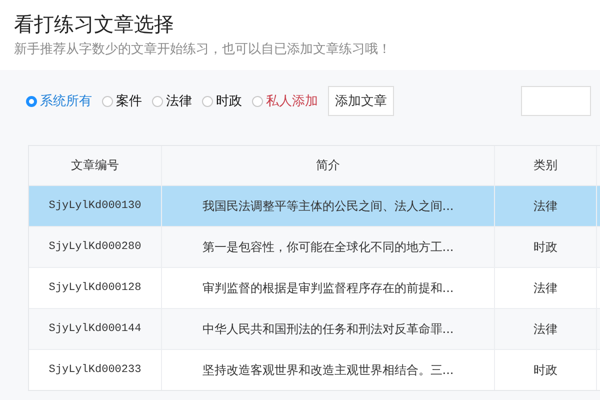 The image size is (600, 400). Describe the element at coordinates (95, 206) in the screenshot. I see `table-cell-text: SjyLylKd000130` at that location.